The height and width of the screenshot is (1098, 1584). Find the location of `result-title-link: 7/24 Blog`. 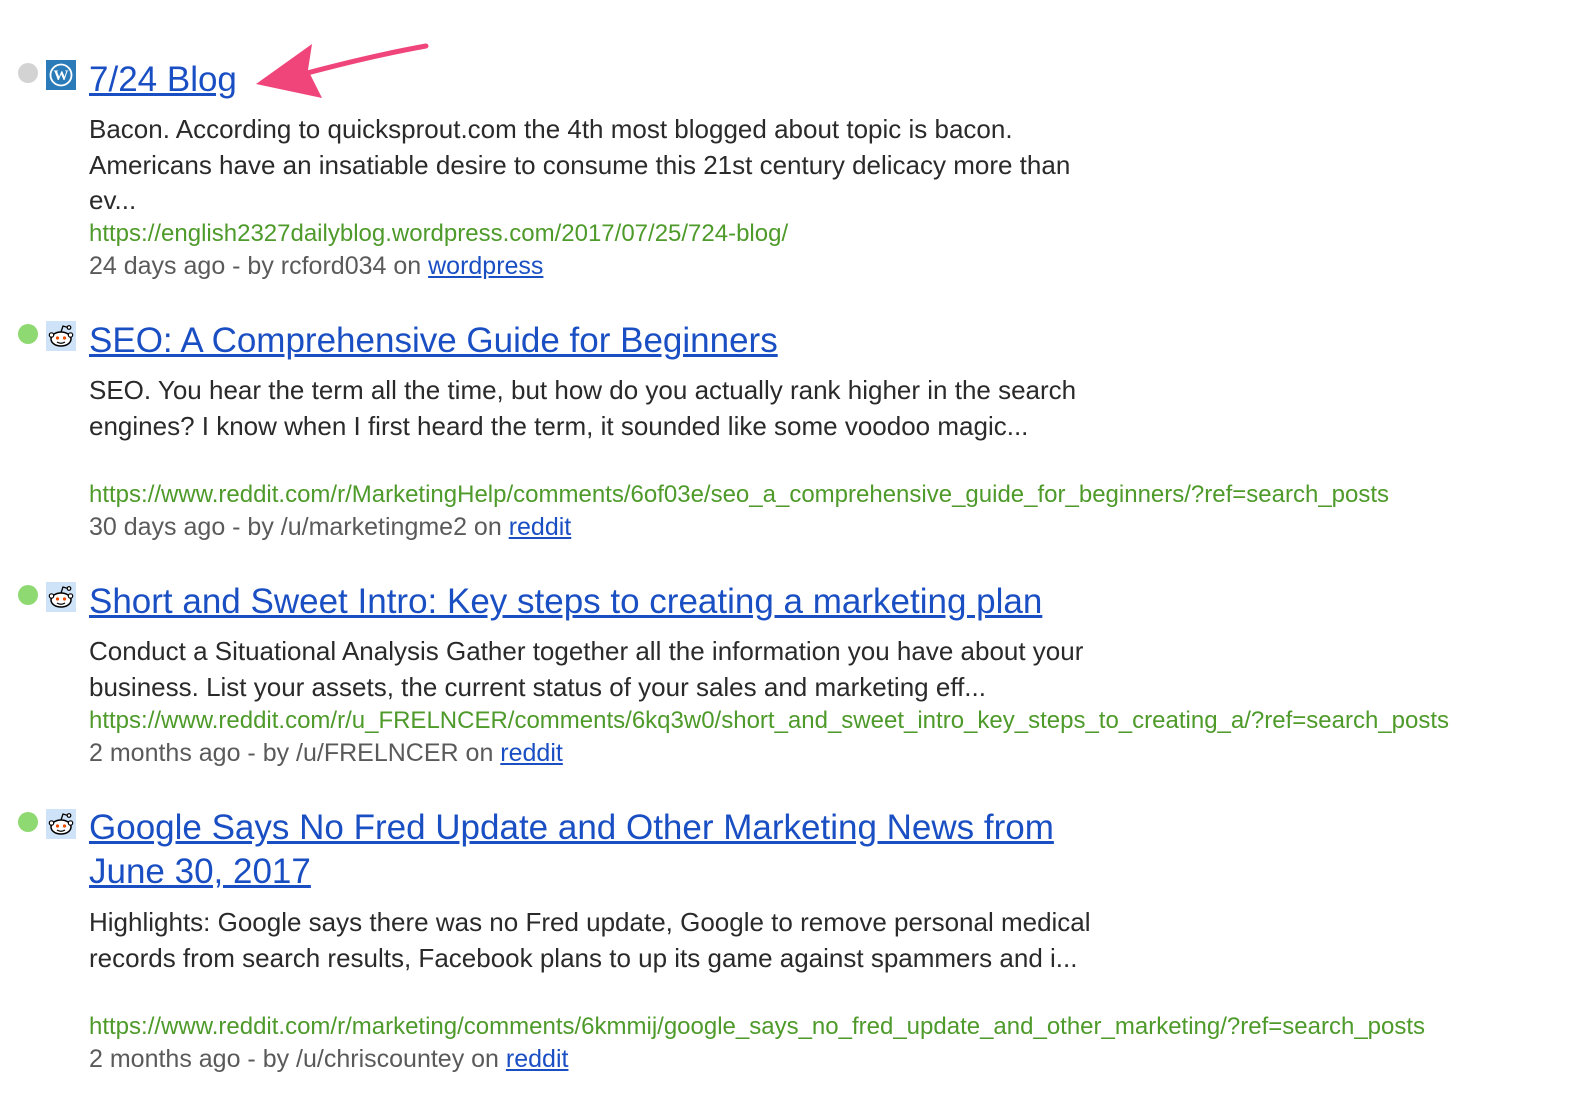

result-title-link: 7/24 Blog is located at coordinates (163, 80).